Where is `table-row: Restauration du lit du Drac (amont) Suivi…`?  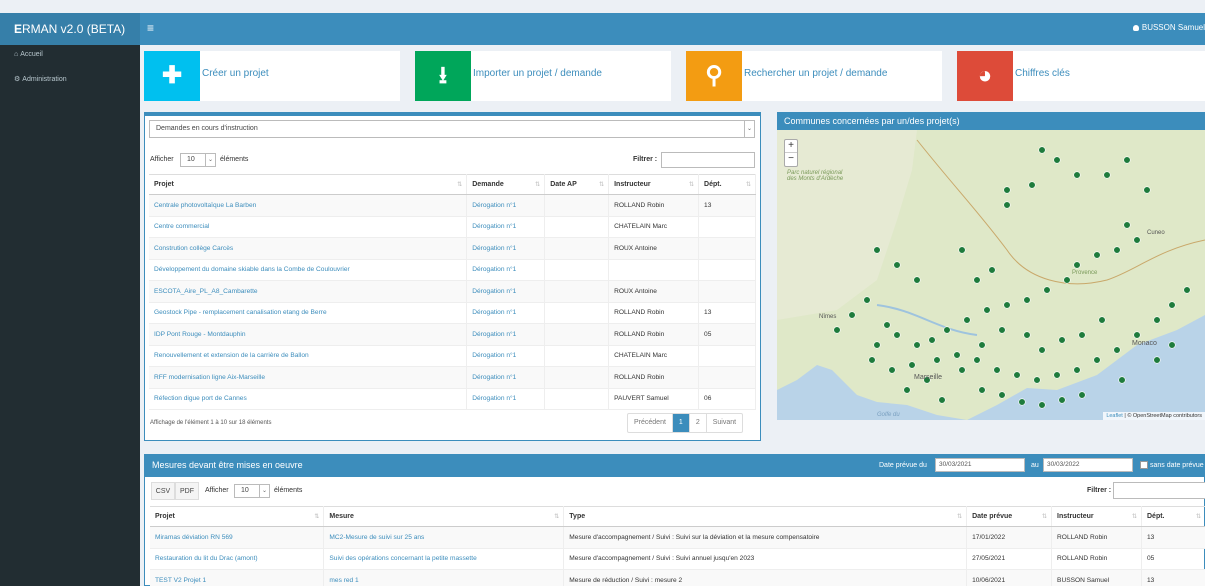 table-row: Restauration du lit du Drac (amont) Suivi… is located at coordinates (677, 559).